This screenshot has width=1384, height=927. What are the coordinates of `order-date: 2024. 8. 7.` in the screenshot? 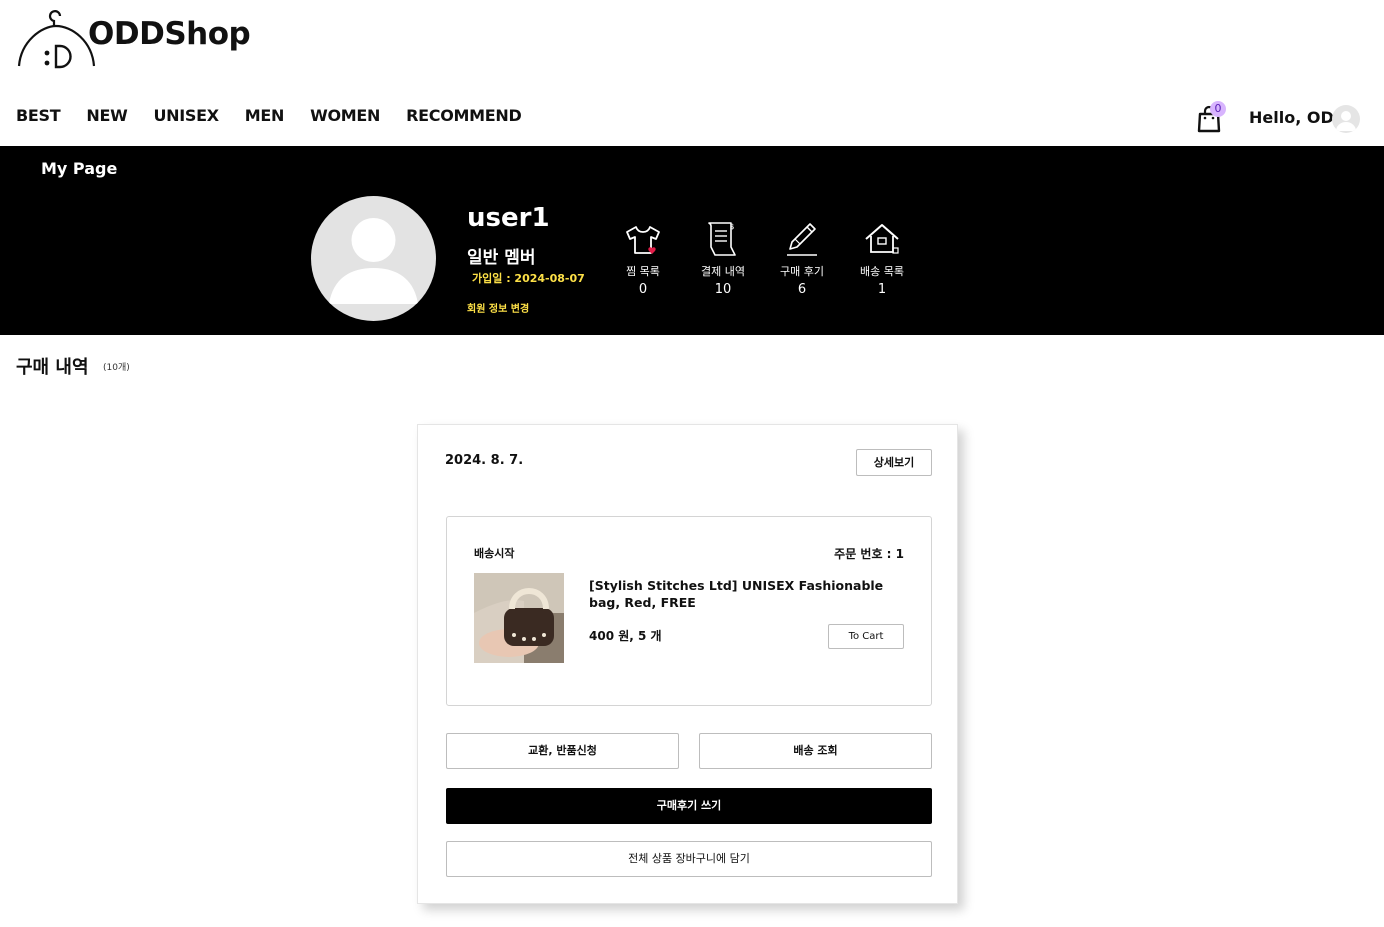 It's located at (484, 460).